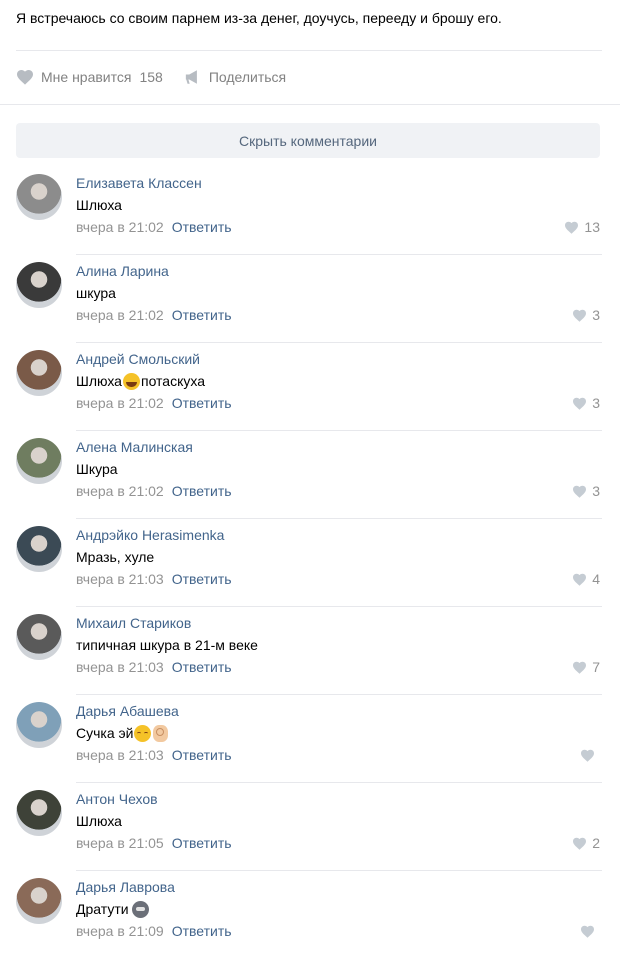  I want to click on comment-author: Андрэйко Herasimenka, so click(150, 535).